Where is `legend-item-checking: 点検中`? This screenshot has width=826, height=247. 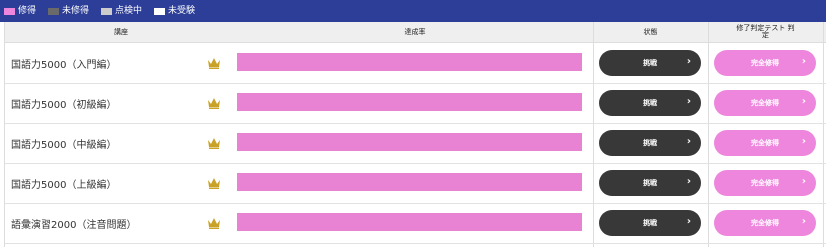
legend-item-checking: 点検中 is located at coordinates (122, 10).